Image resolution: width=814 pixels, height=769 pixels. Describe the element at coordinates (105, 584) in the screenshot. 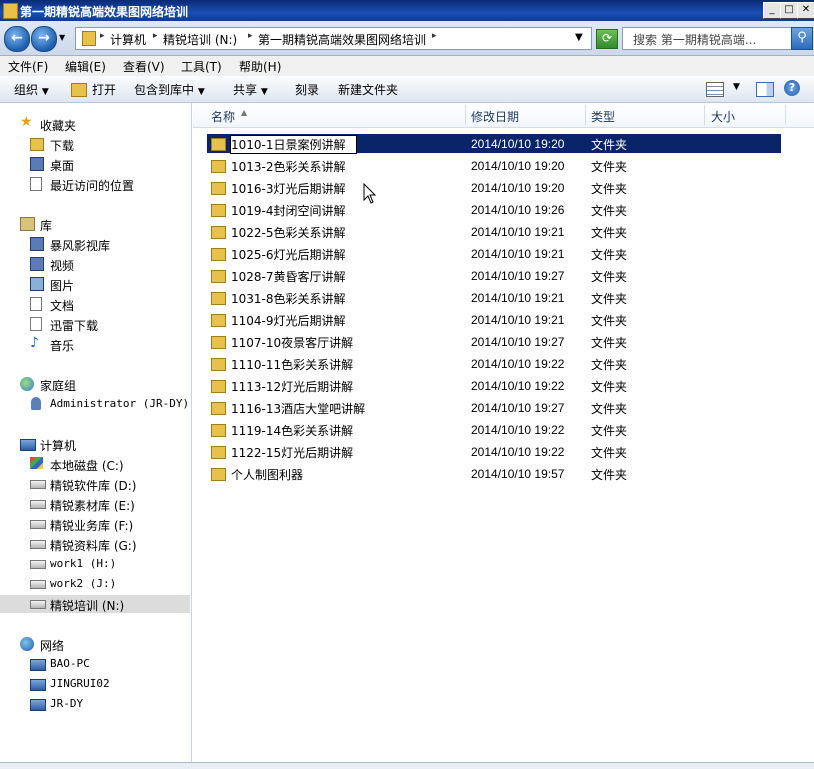

I see `nav-item-drive-j: work2 (J:)` at that location.